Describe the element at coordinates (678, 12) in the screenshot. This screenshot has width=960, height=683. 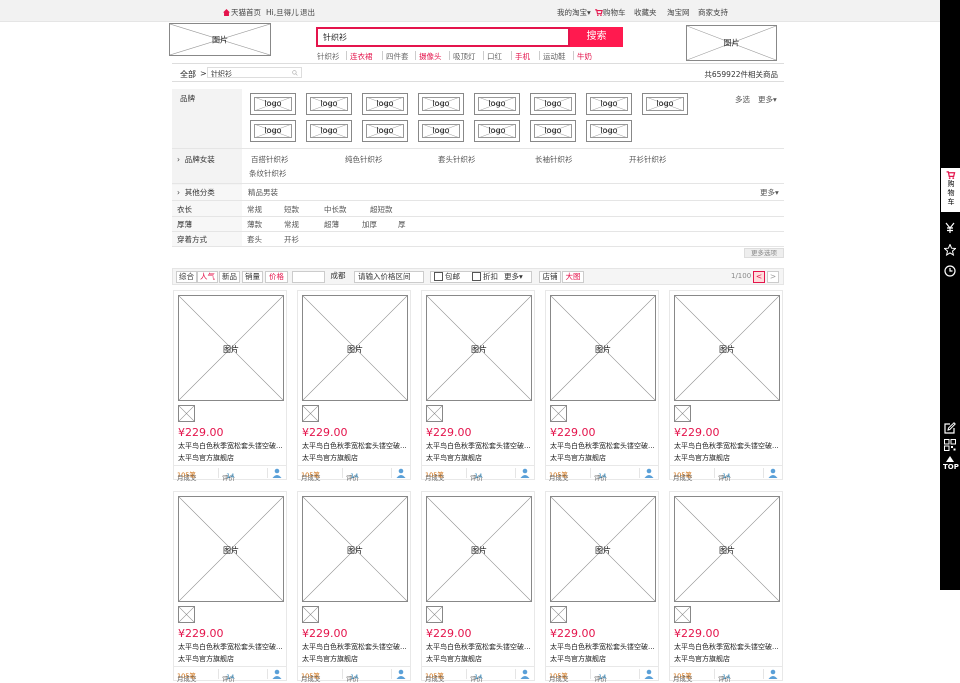
I see `taobao-link: 淘宝网` at that location.